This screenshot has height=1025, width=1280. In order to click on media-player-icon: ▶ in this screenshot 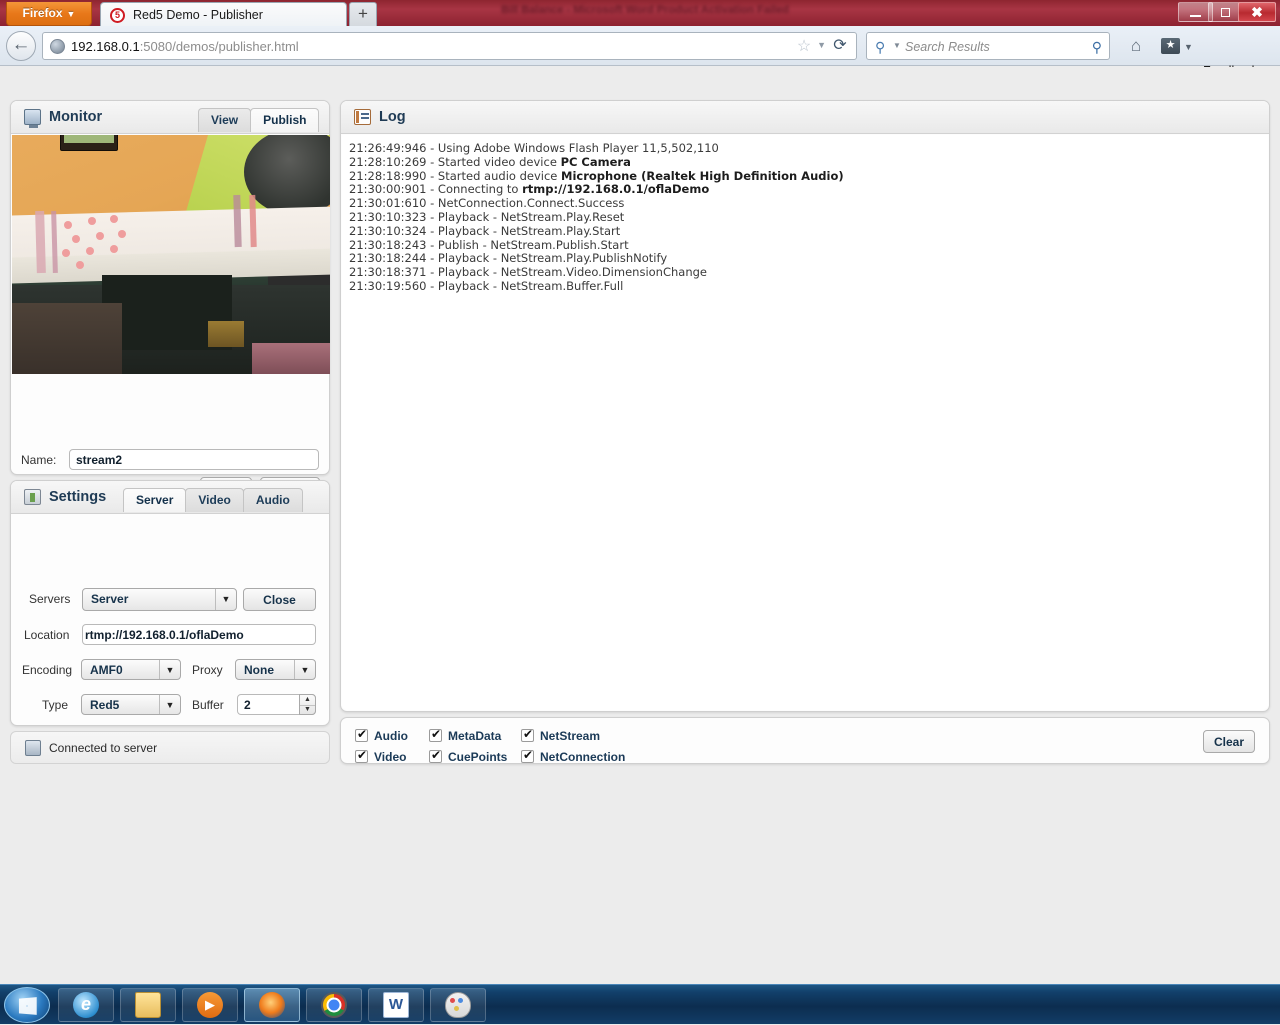, I will do `click(210, 1005)`.